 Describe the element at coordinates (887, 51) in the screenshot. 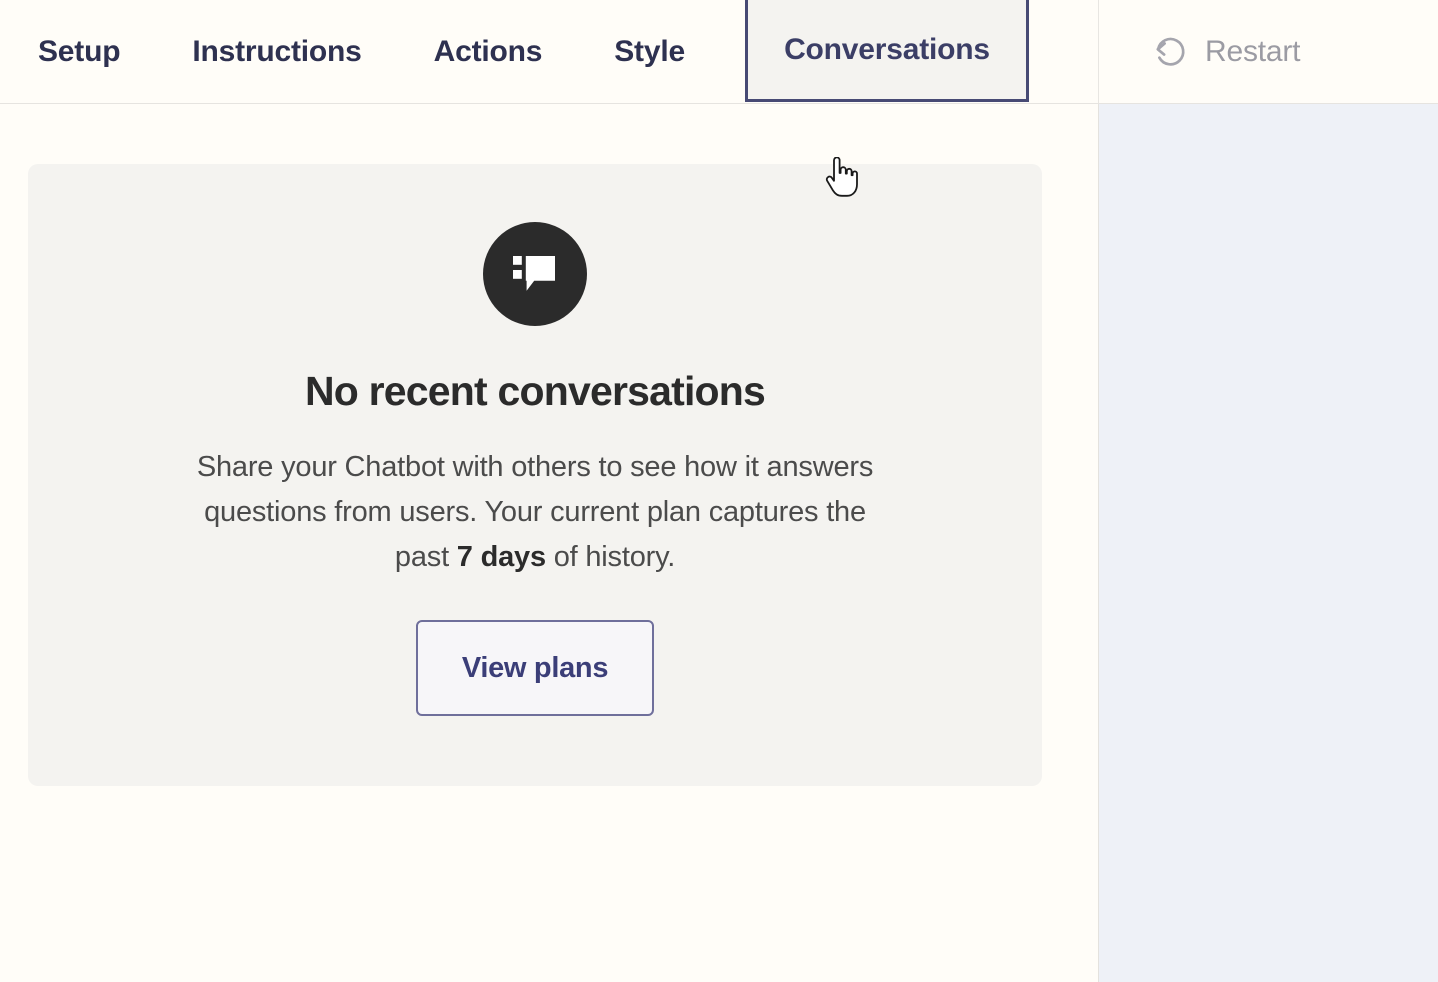

I see `tab-conversations: Conversations` at that location.